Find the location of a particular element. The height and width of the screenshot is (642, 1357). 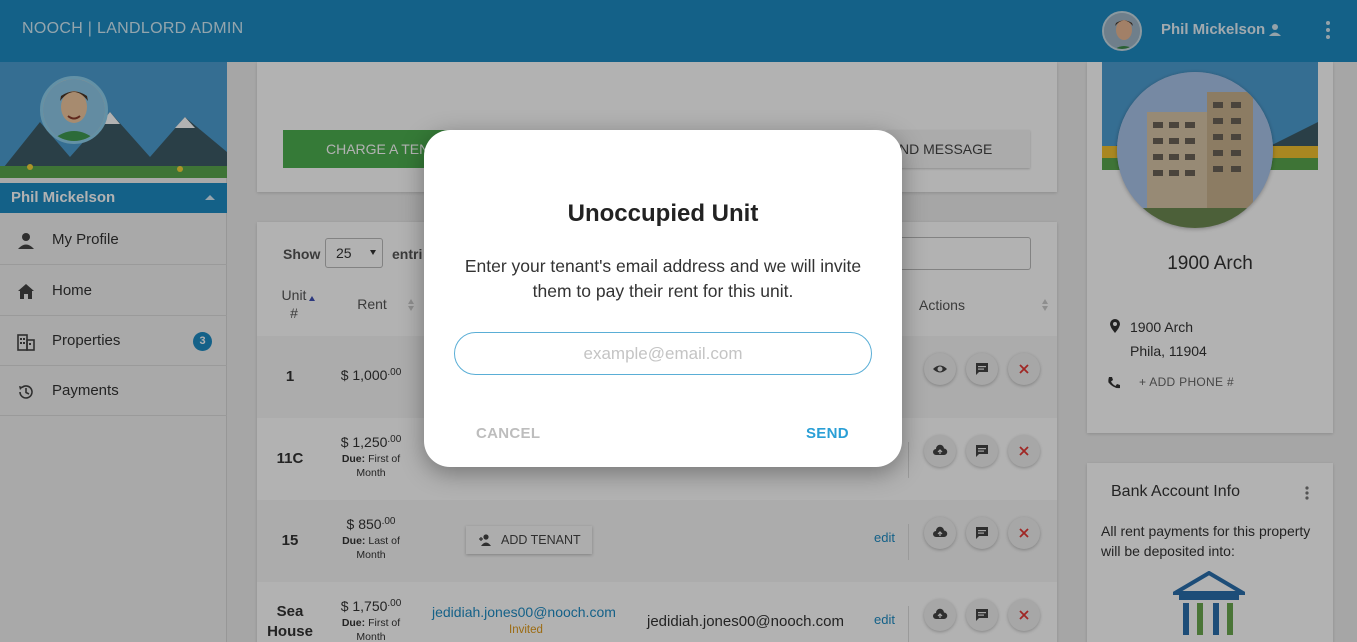

cancel-button: CANCEL is located at coordinates (508, 433).